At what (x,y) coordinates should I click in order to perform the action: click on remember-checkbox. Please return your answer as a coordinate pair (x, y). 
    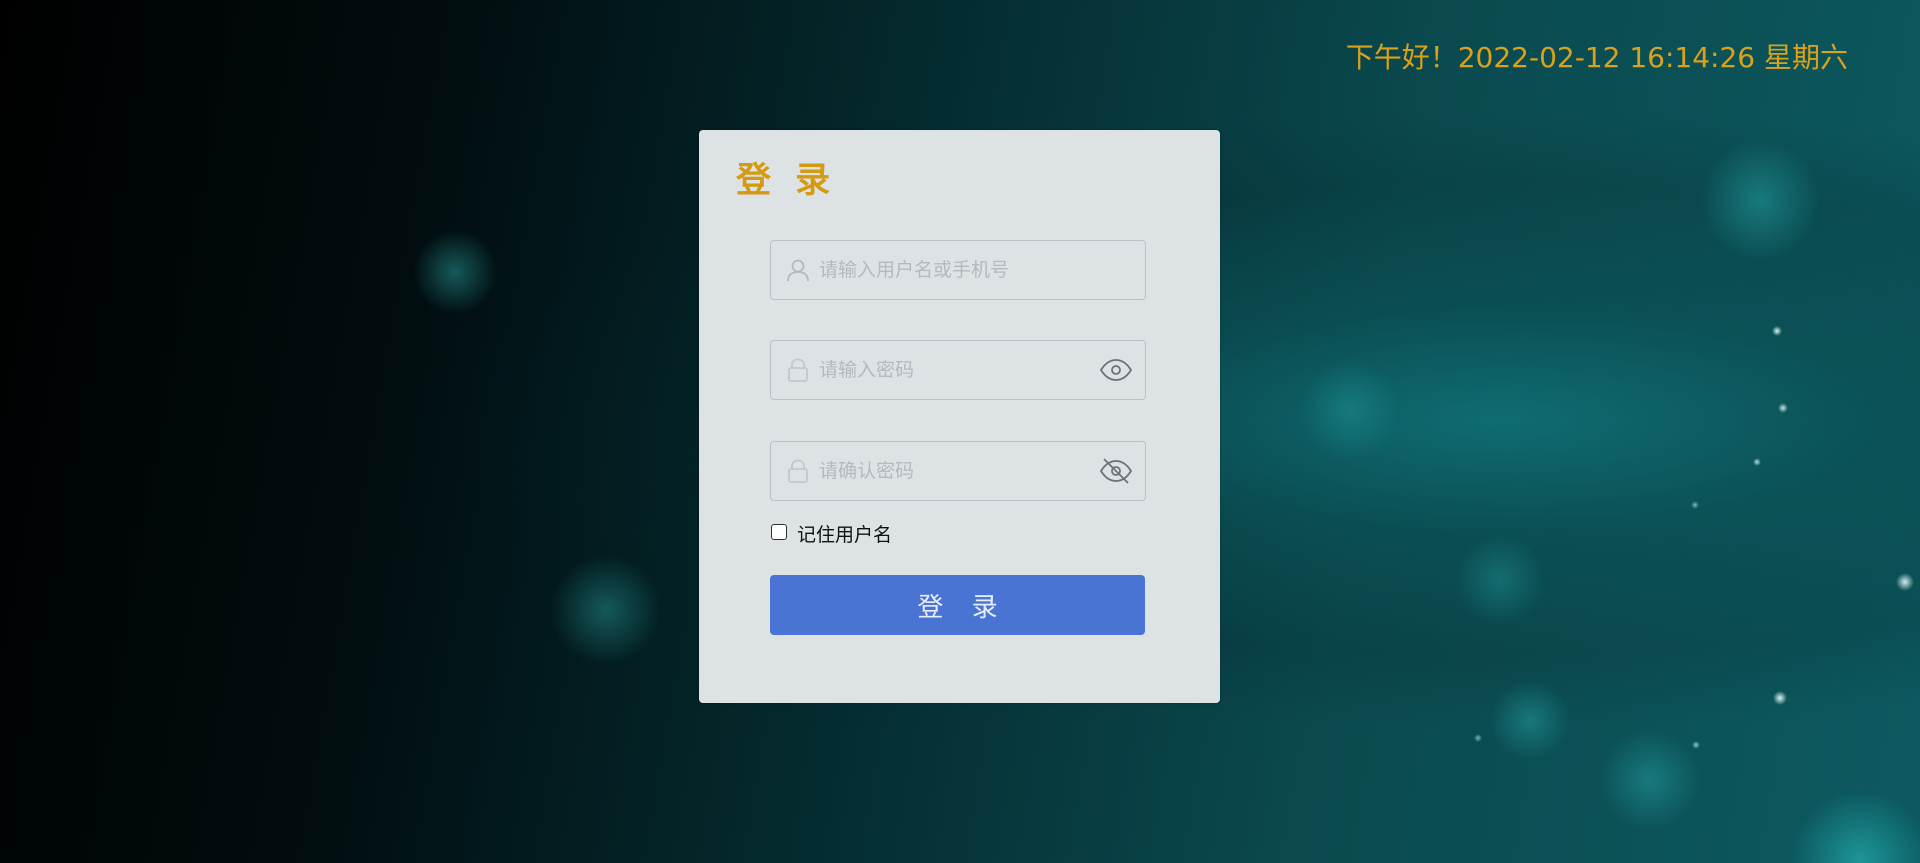
    Looking at the image, I should click on (779, 531).